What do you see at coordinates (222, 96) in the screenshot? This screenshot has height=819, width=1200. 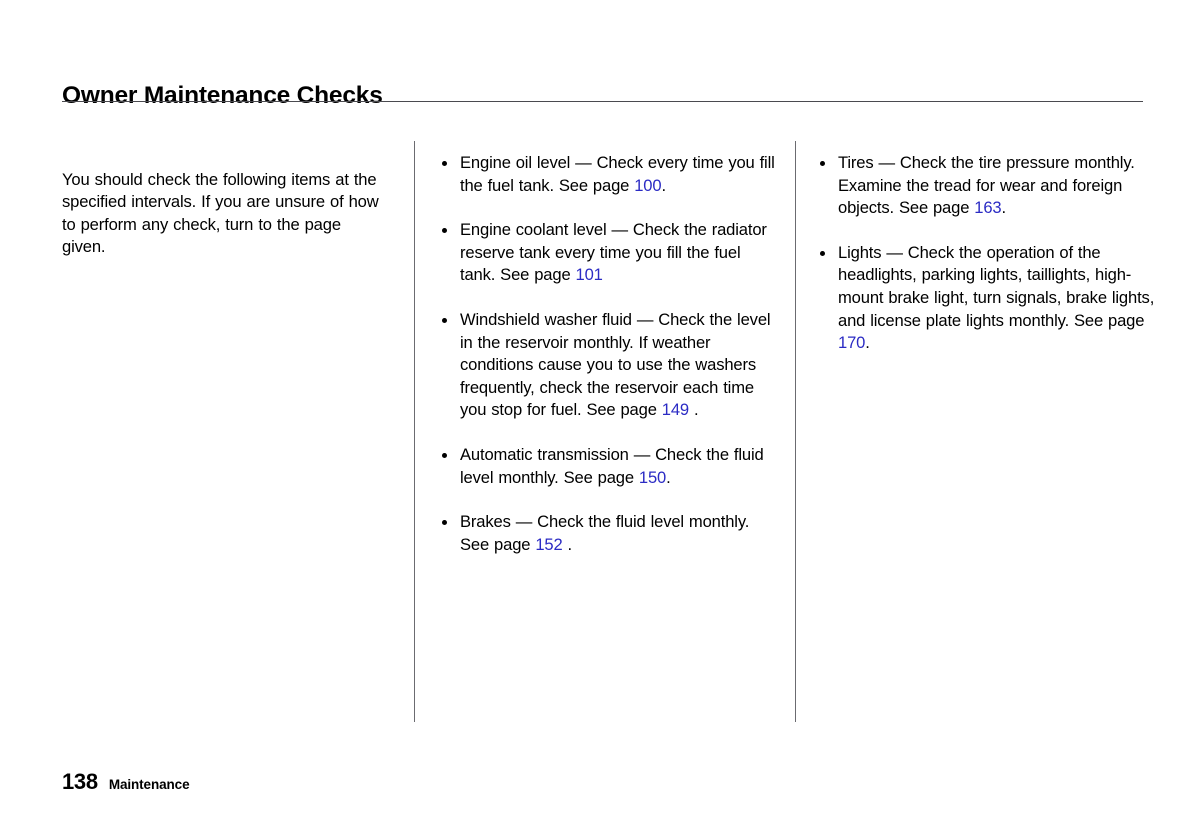 I see `page-title: Owner Maintenance Checks` at bounding box center [222, 96].